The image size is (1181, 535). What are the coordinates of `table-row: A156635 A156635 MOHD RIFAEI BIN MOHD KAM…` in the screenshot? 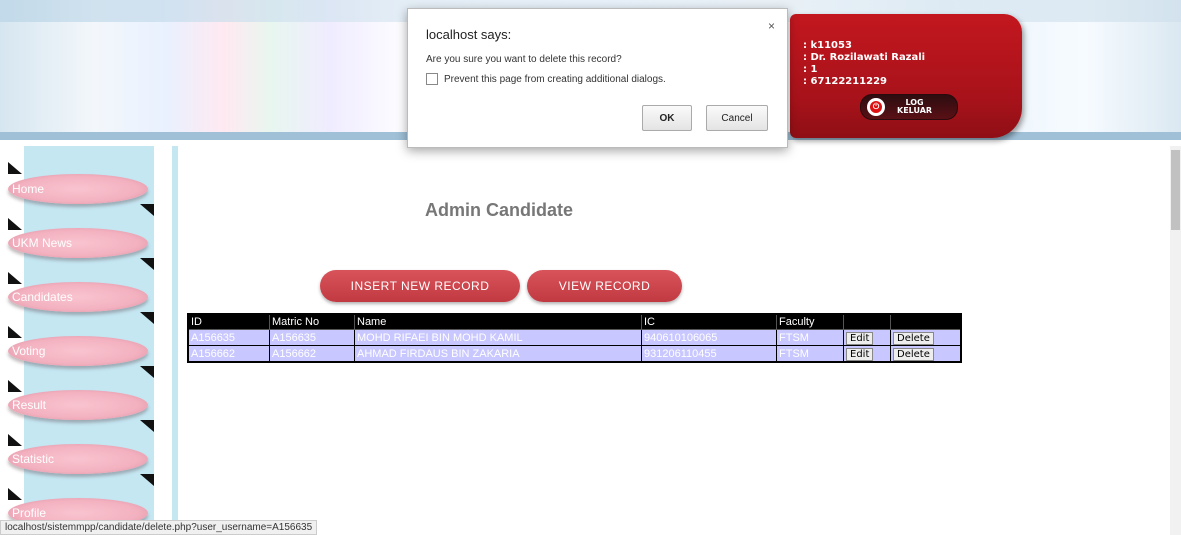 It's located at (574, 337).